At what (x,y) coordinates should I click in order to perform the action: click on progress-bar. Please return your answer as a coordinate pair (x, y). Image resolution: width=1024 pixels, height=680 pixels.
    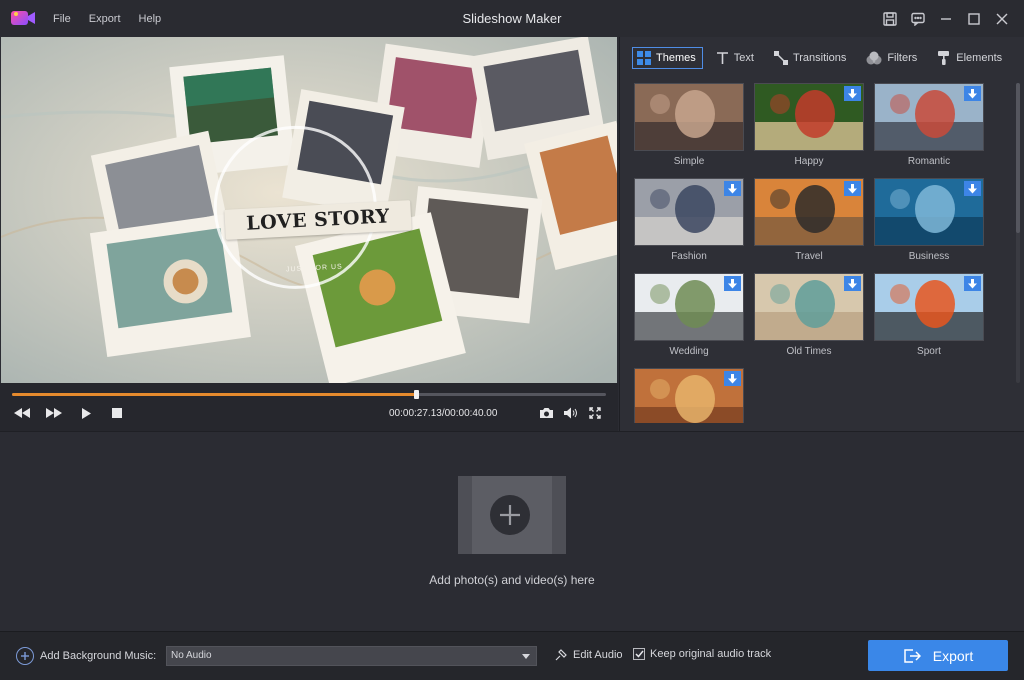
    Looking at the image, I should click on (309, 394).